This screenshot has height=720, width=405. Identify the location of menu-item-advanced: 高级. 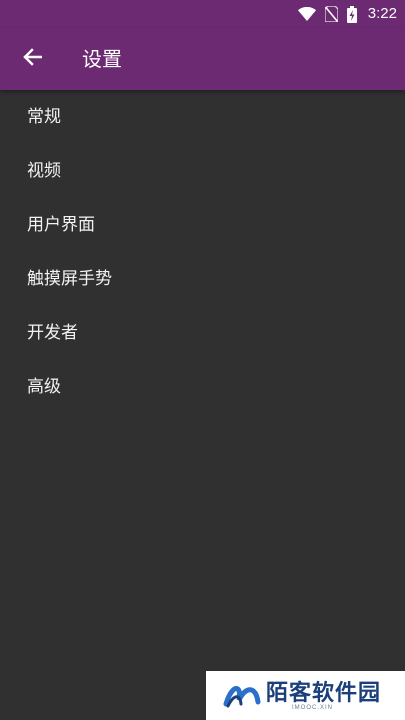
(202, 387).